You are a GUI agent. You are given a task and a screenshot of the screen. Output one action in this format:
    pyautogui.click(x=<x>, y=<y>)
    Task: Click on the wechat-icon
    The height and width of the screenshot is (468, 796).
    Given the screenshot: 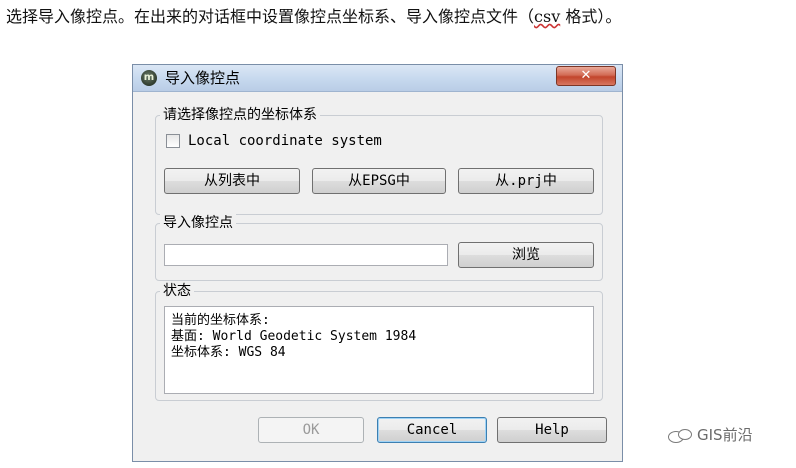 What is the action you would take?
    pyautogui.click(x=681, y=435)
    